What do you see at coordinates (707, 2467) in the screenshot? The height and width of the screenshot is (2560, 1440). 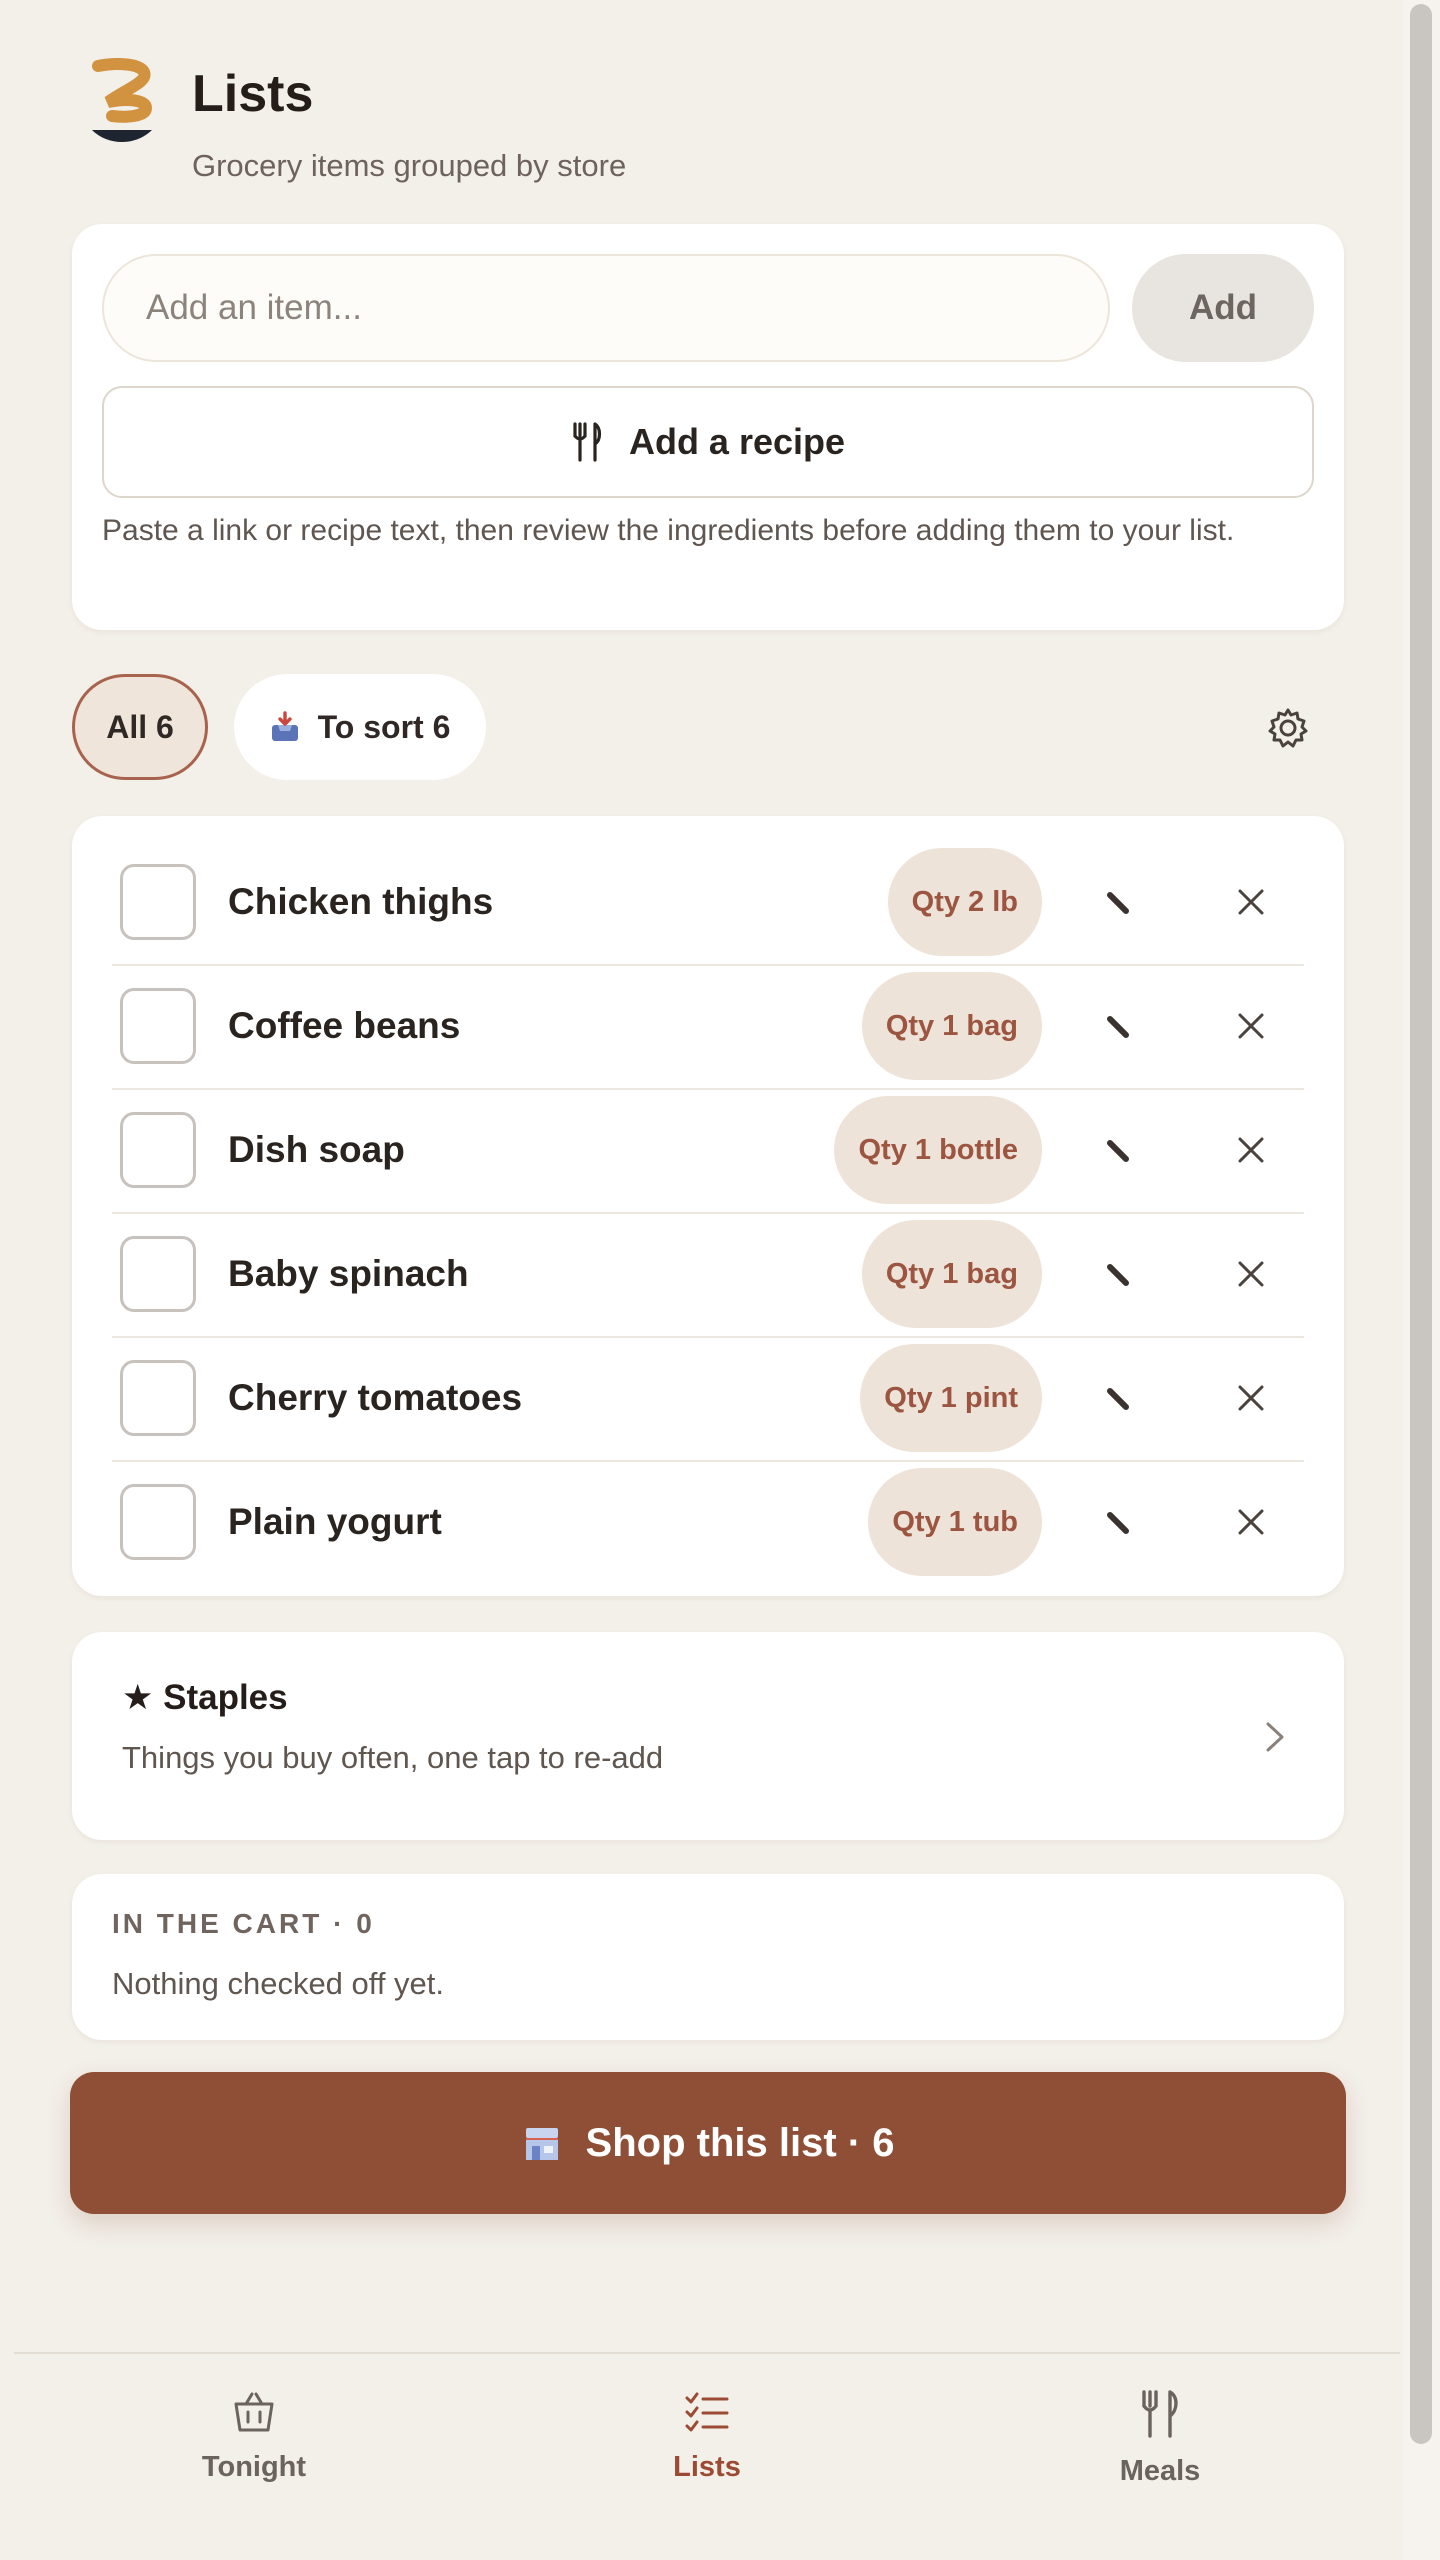 I see `nav-label-lists: Lists` at bounding box center [707, 2467].